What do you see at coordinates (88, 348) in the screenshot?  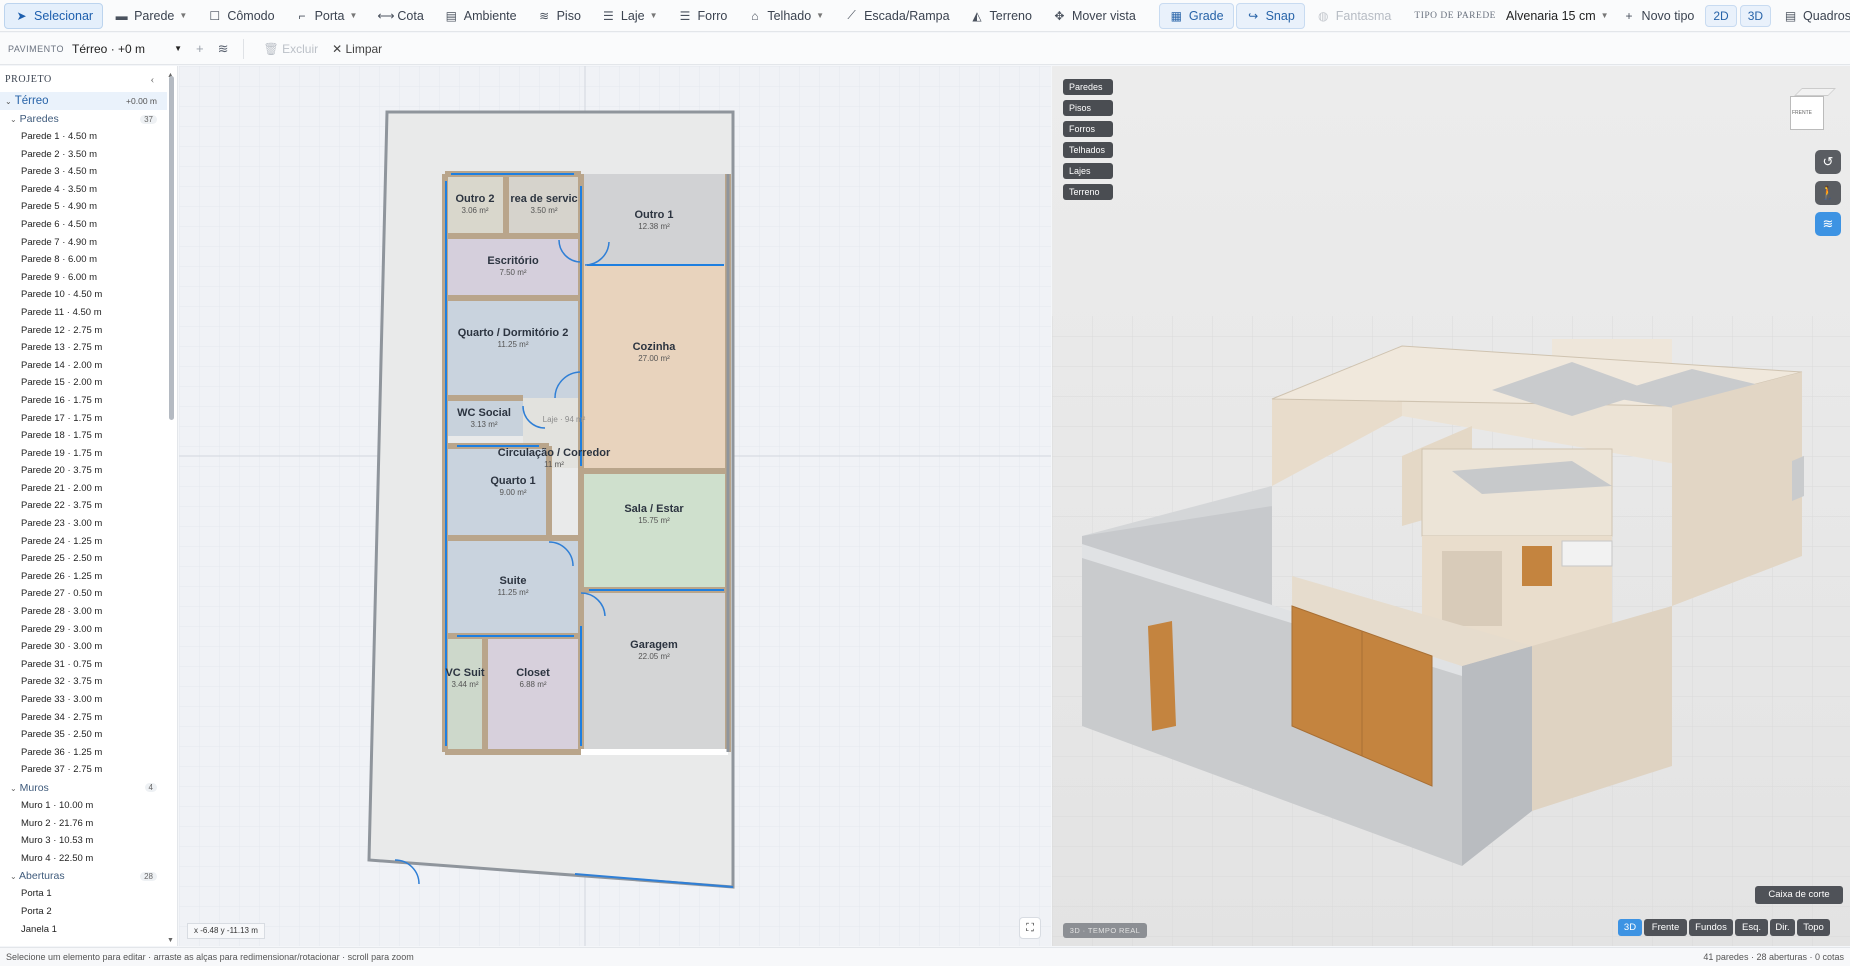 I see `tree-item: Parede 13 · 2.75 m` at bounding box center [88, 348].